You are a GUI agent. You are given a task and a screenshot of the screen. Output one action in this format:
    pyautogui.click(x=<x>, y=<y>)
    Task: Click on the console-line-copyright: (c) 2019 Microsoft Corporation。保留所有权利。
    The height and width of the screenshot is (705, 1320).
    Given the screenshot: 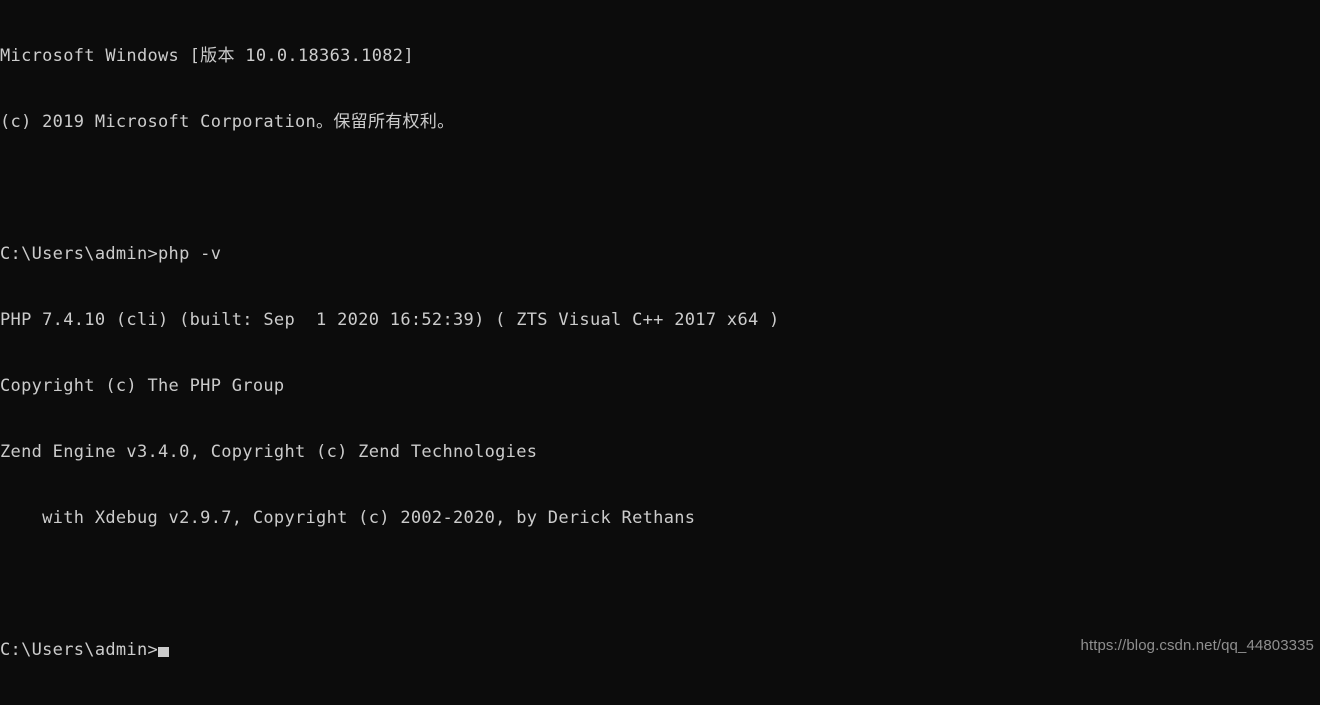 What is the action you would take?
    pyautogui.click(x=227, y=122)
    